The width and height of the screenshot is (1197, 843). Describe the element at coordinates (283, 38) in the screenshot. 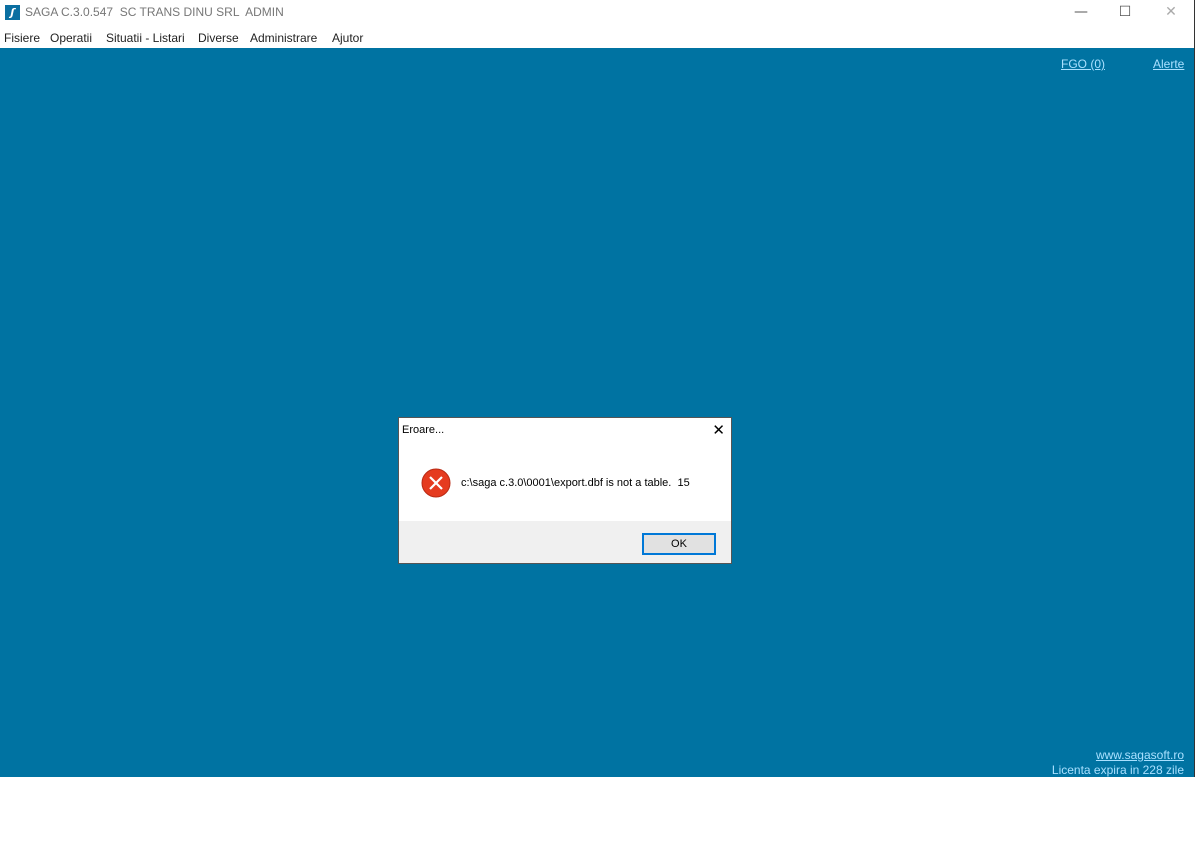

I see `menu-item-administrare: Administrare` at that location.